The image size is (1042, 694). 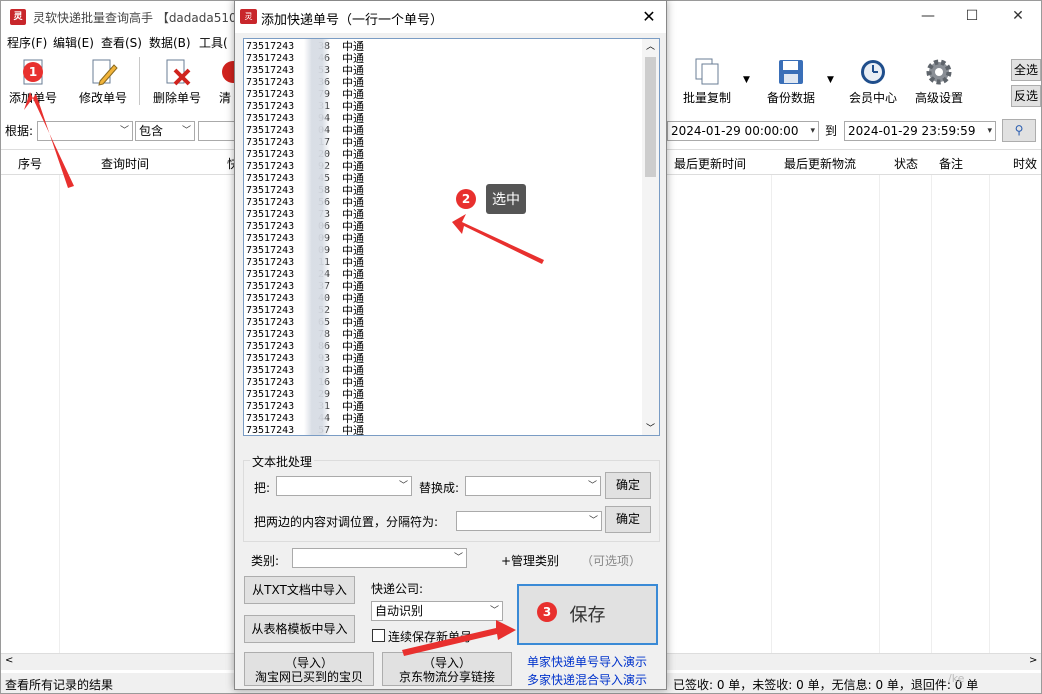 What do you see at coordinates (49, 140) in the screenshot?
I see `arrow-1-icon` at bounding box center [49, 140].